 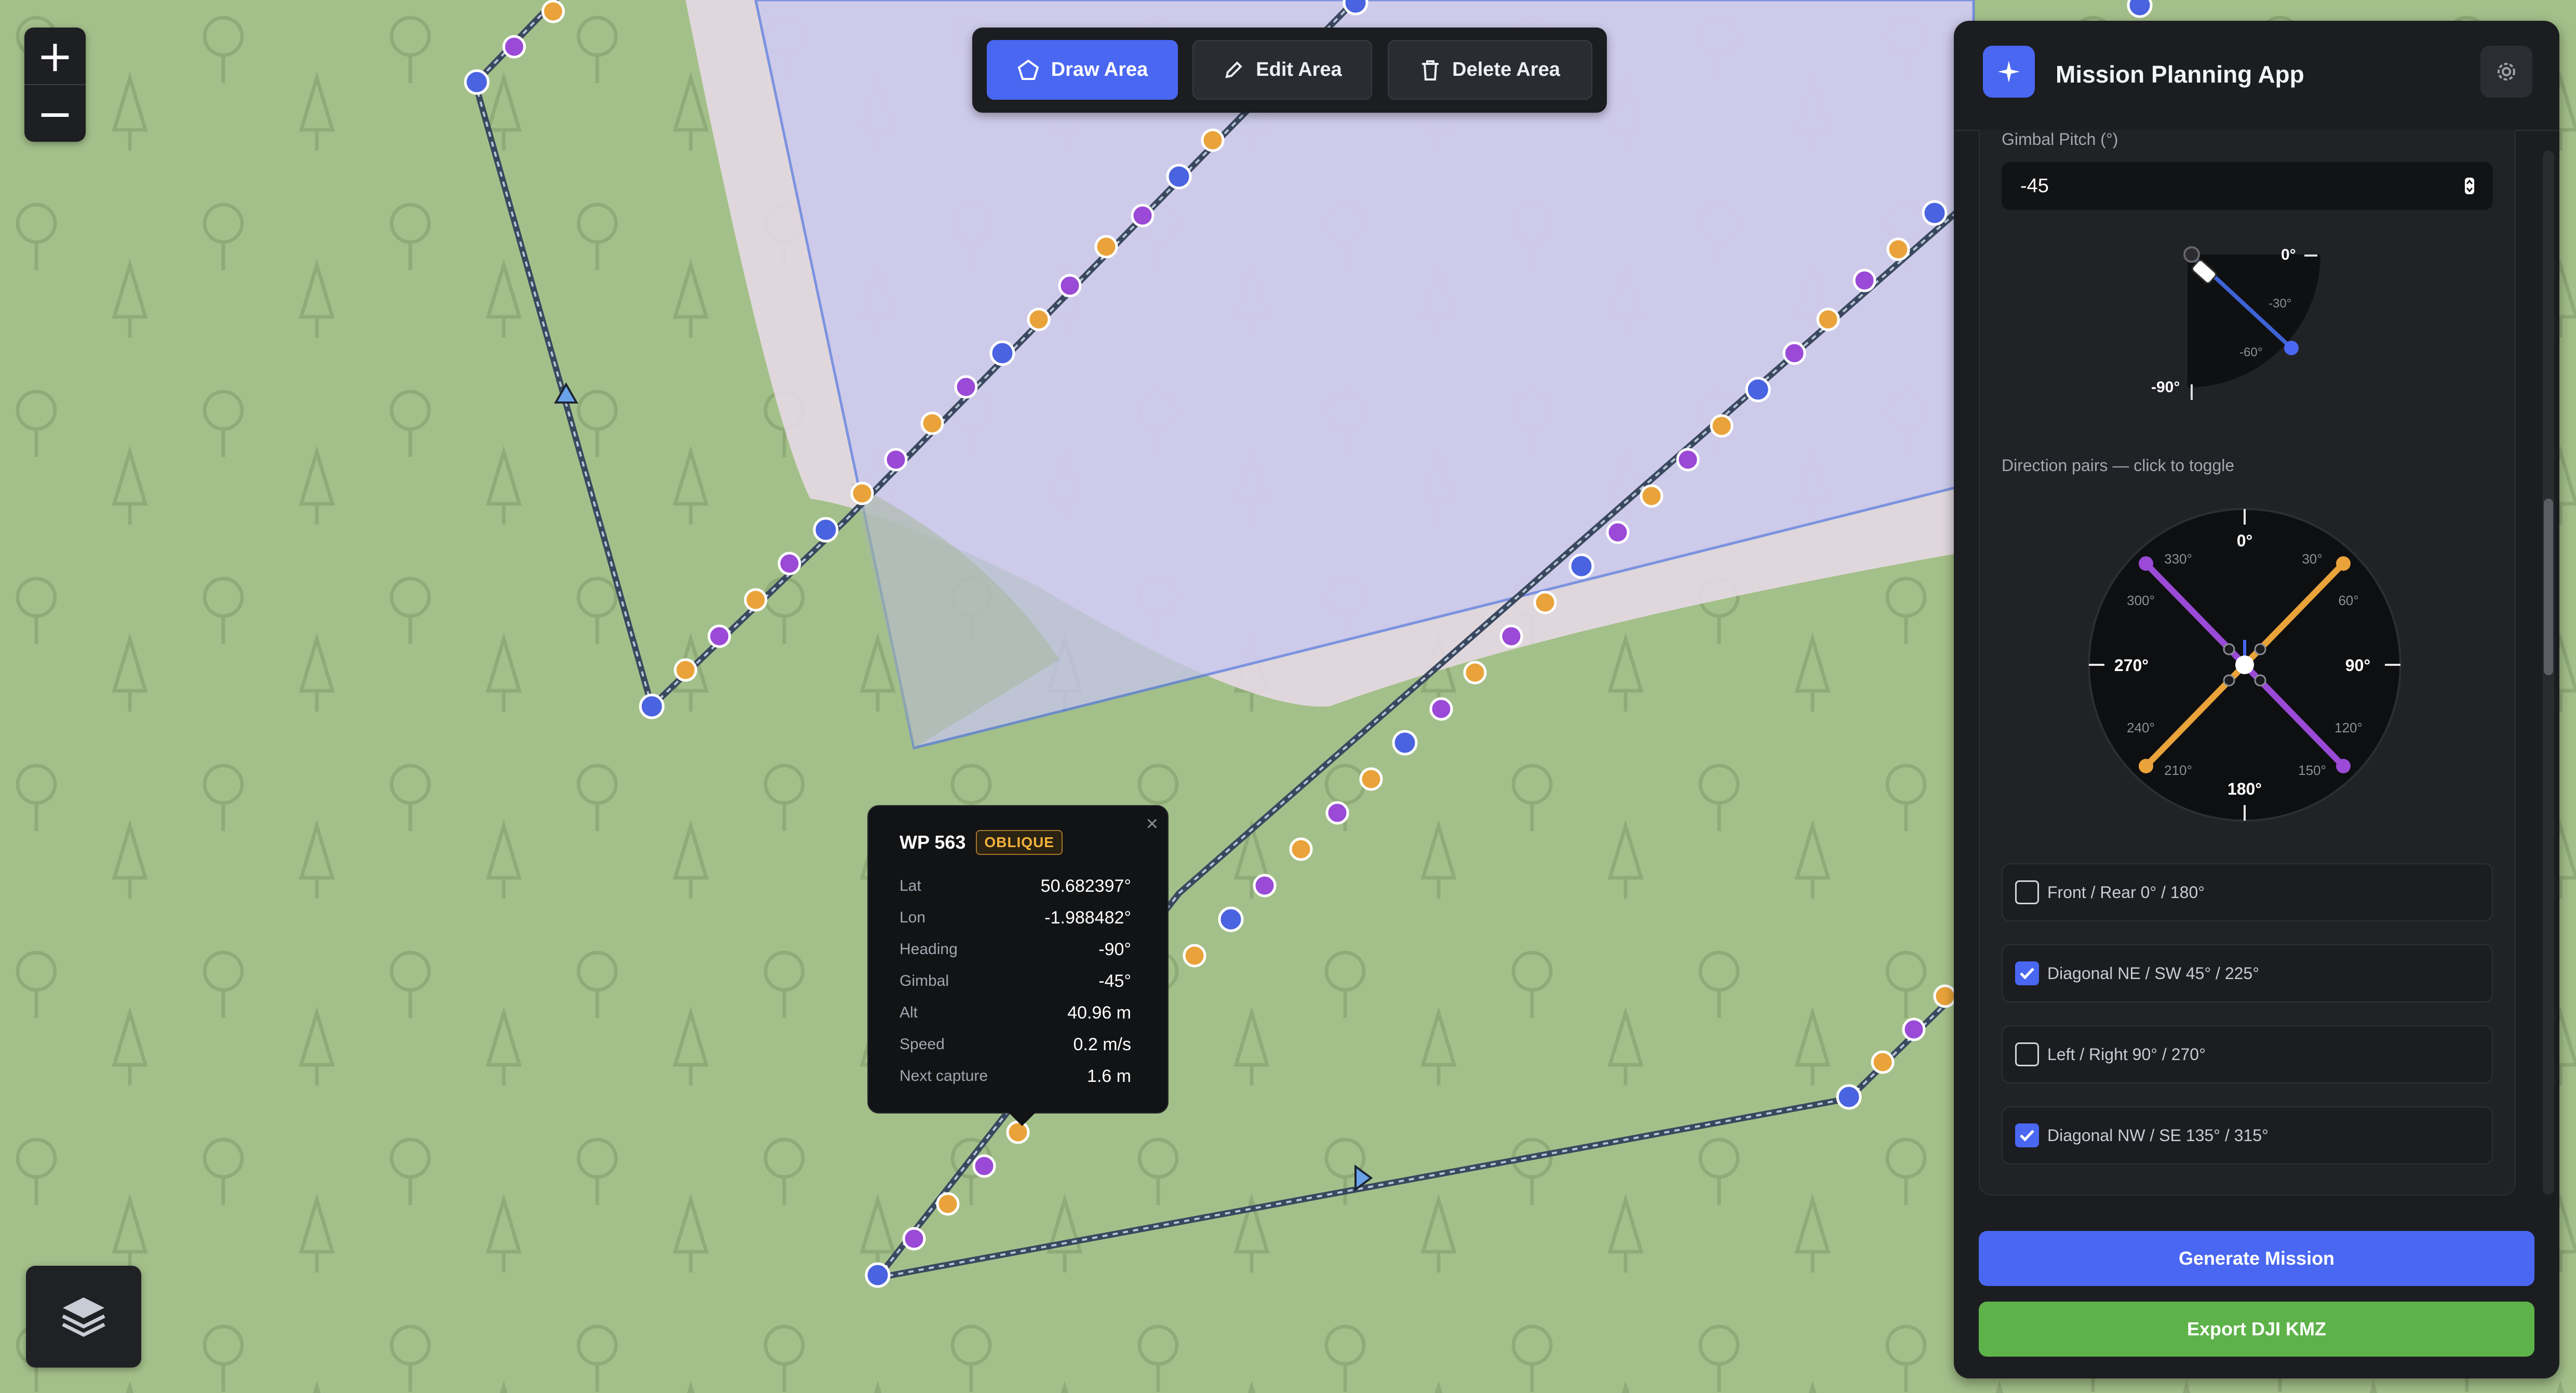 What do you see at coordinates (1299, 70) in the screenshot?
I see `edit-area-label: Edit Area` at bounding box center [1299, 70].